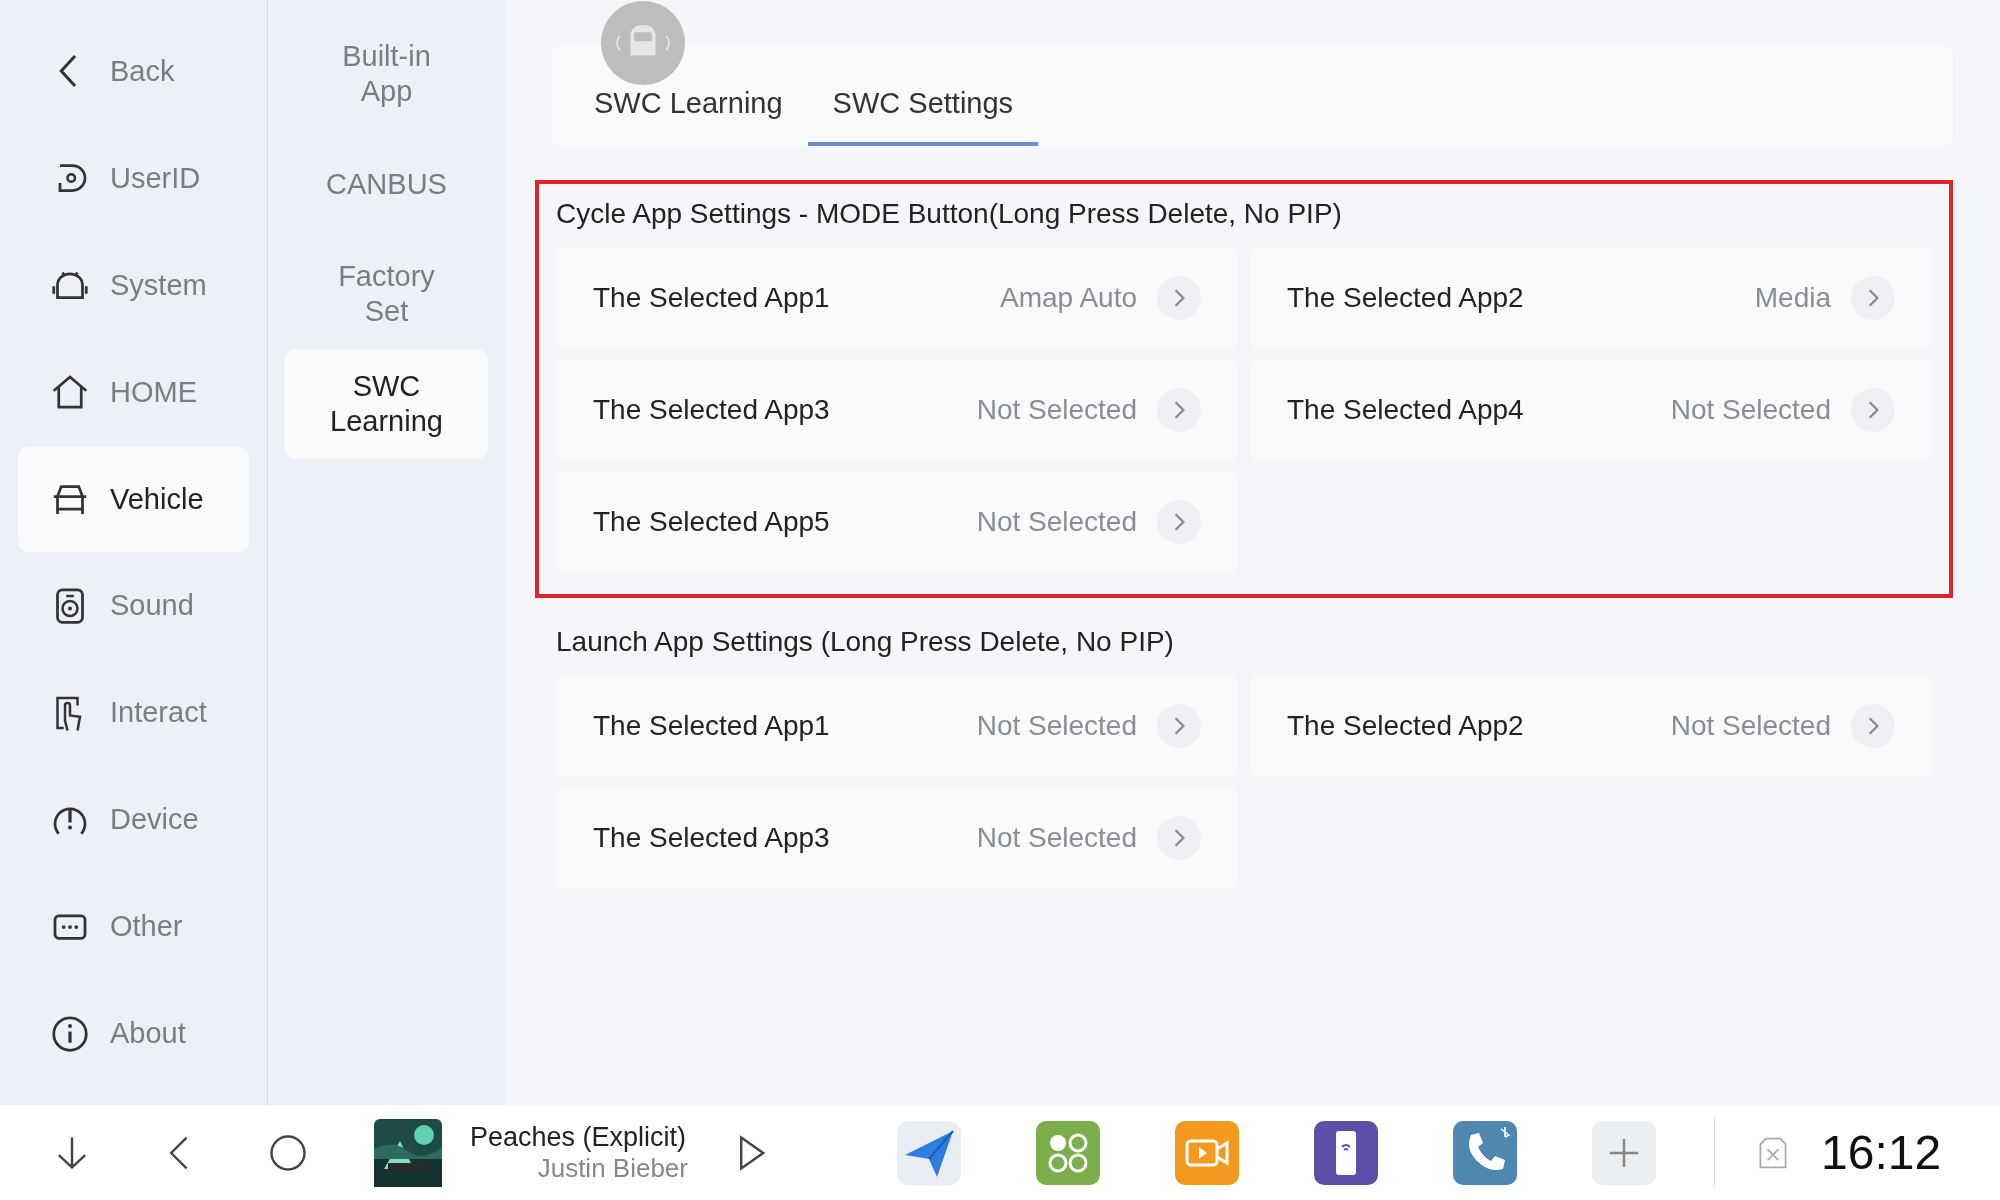 The height and width of the screenshot is (1200, 2000). I want to click on setting-row: The Selected App4 Not Selected, so click(1591, 410).